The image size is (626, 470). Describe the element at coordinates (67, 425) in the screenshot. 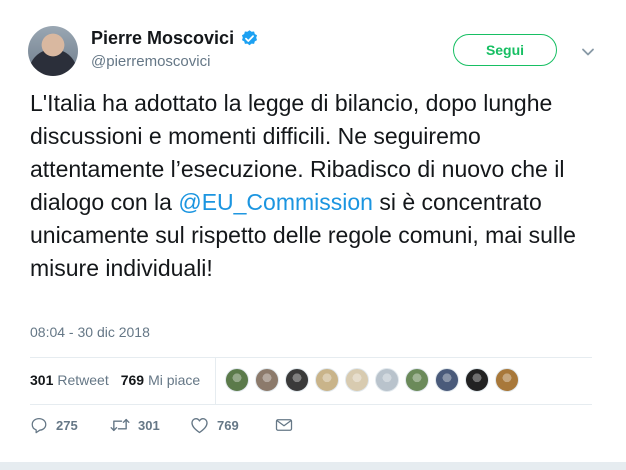

I see `reply-count: 275` at that location.